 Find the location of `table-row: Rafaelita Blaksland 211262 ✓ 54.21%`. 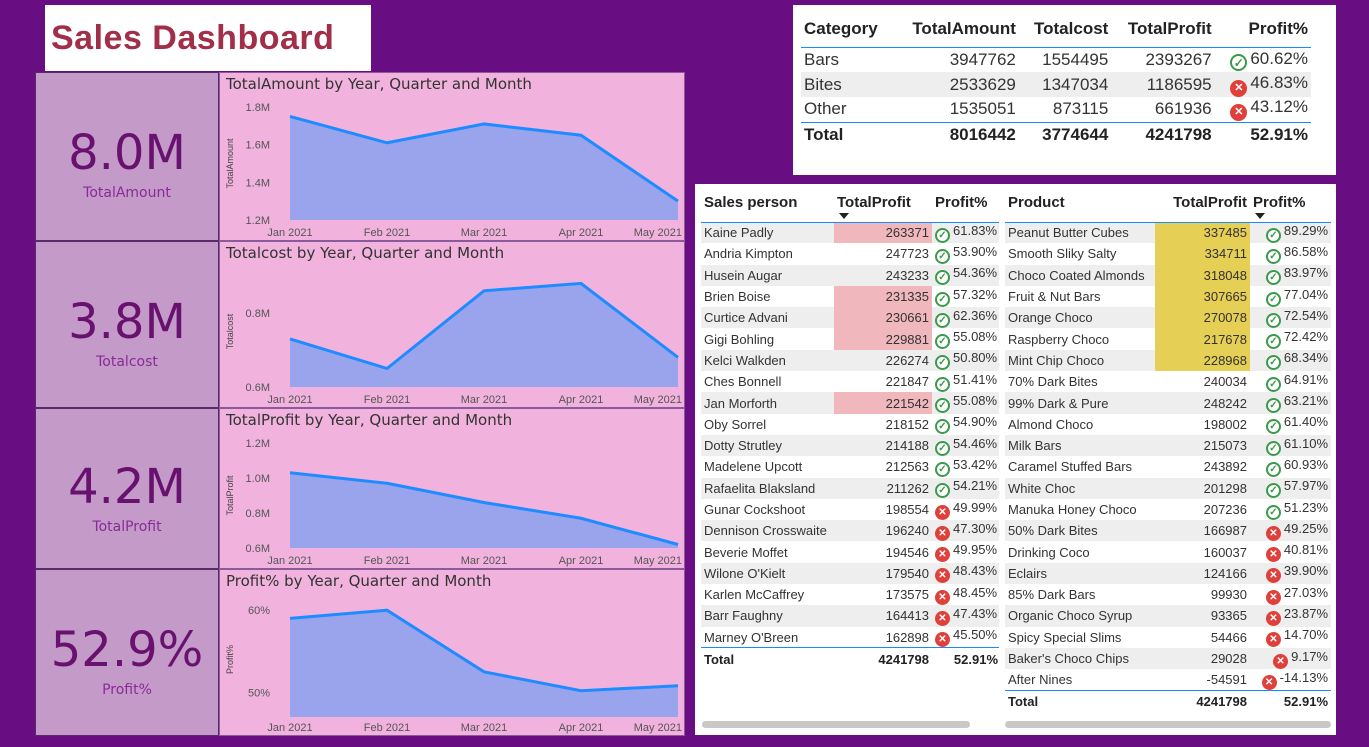

table-row: Rafaelita Blaksland 211262 ✓ 54.21% is located at coordinates (851, 488).